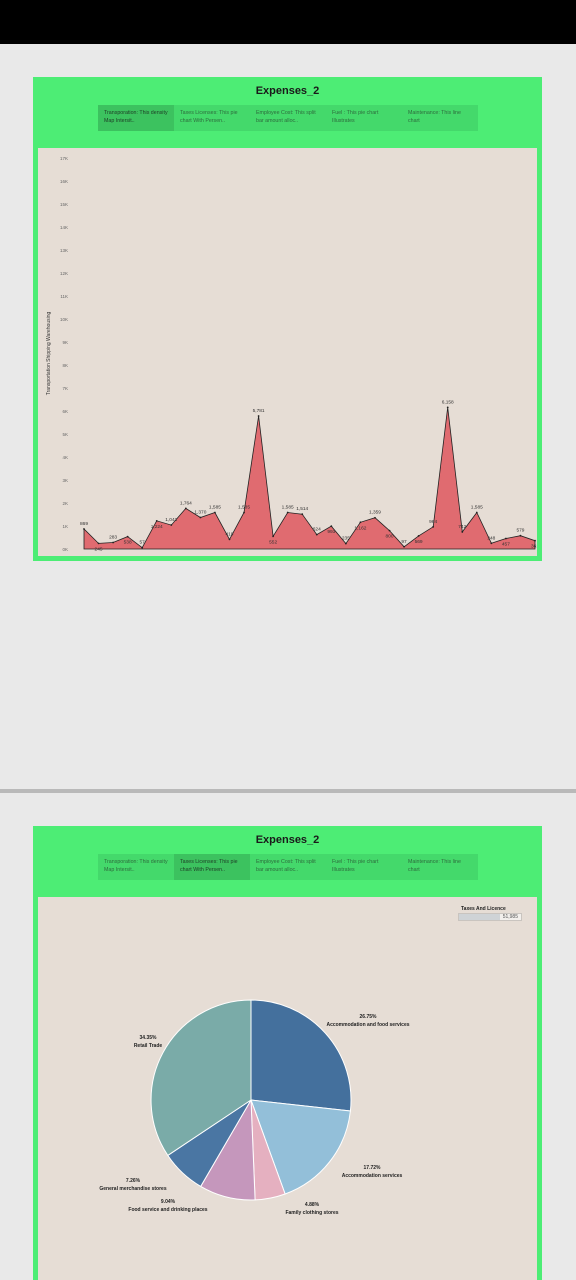 This screenshot has height=1280, width=576. Describe the element at coordinates (168, 1202) in the screenshot. I see `slice-percent-label: 9.04%` at that location.